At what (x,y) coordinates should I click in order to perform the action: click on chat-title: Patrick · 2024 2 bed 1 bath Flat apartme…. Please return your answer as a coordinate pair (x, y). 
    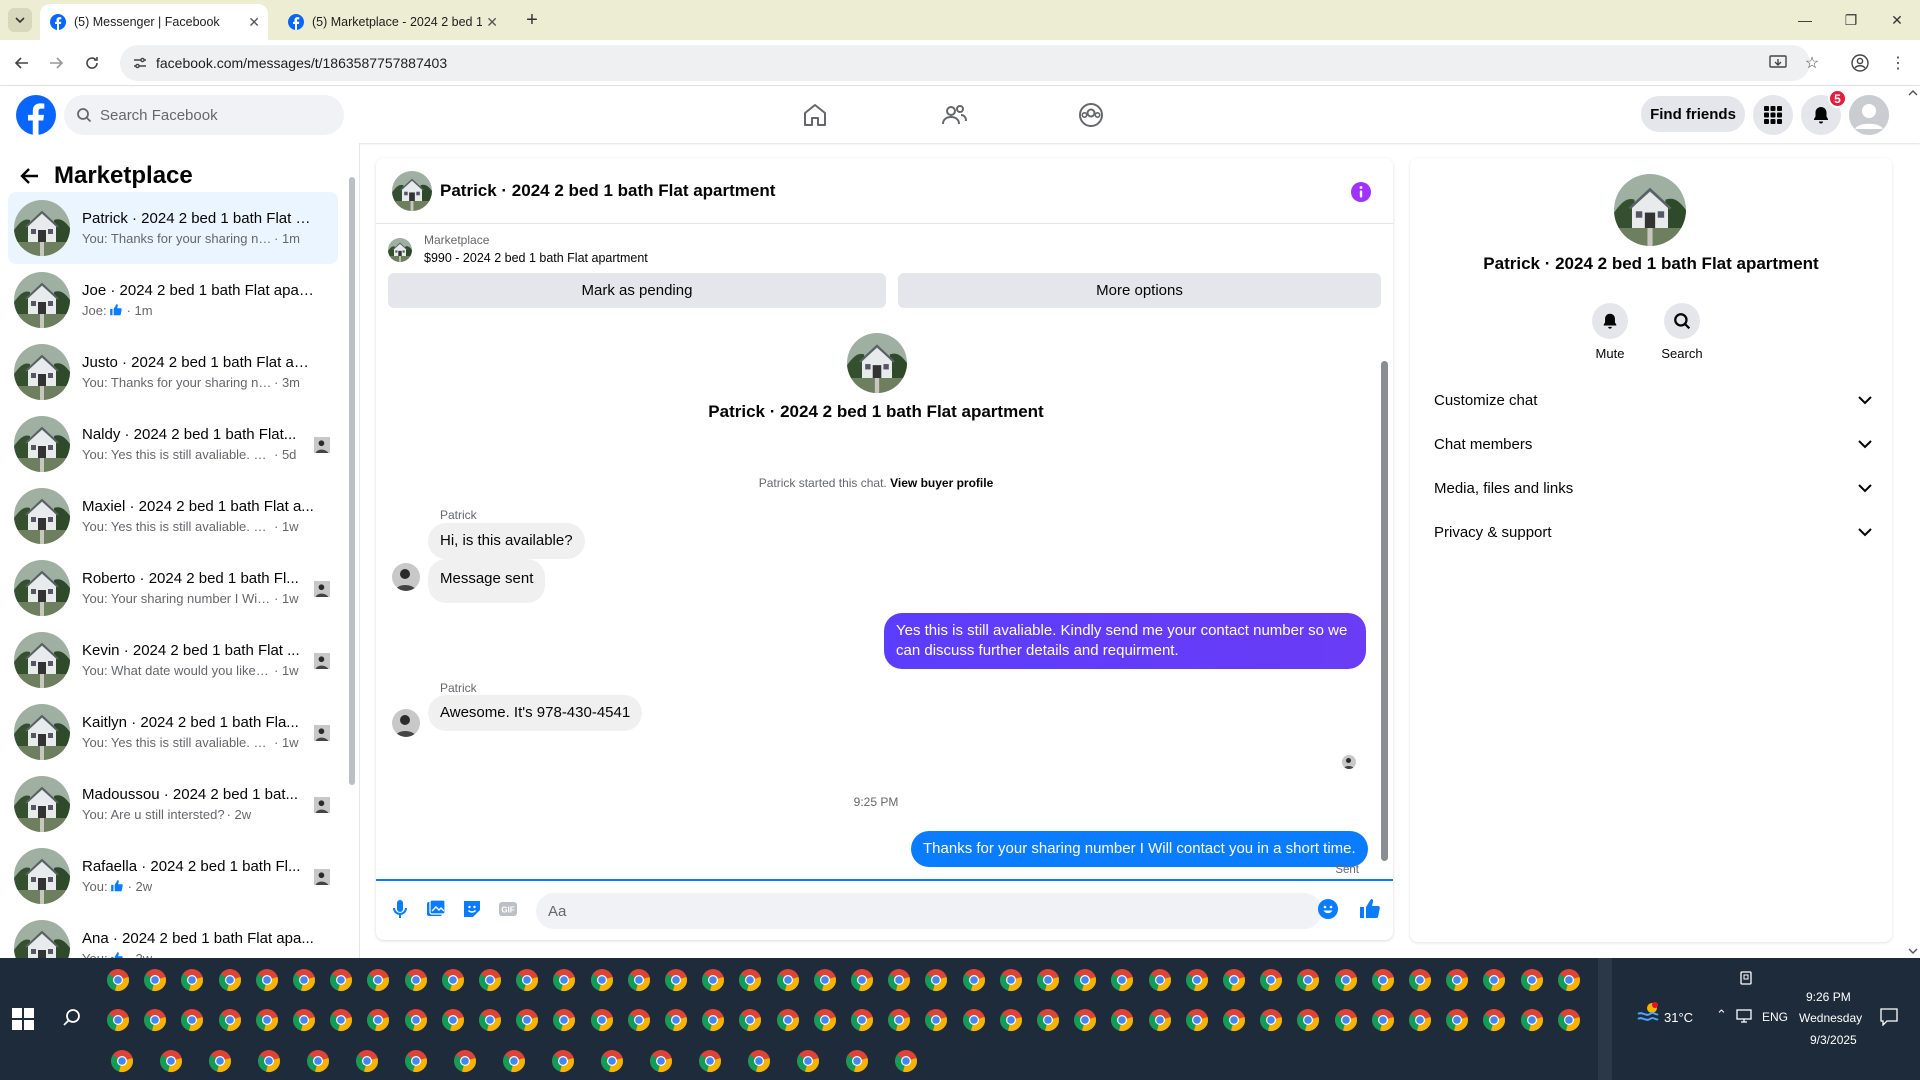
    Looking at the image, I should click on (607, 191).